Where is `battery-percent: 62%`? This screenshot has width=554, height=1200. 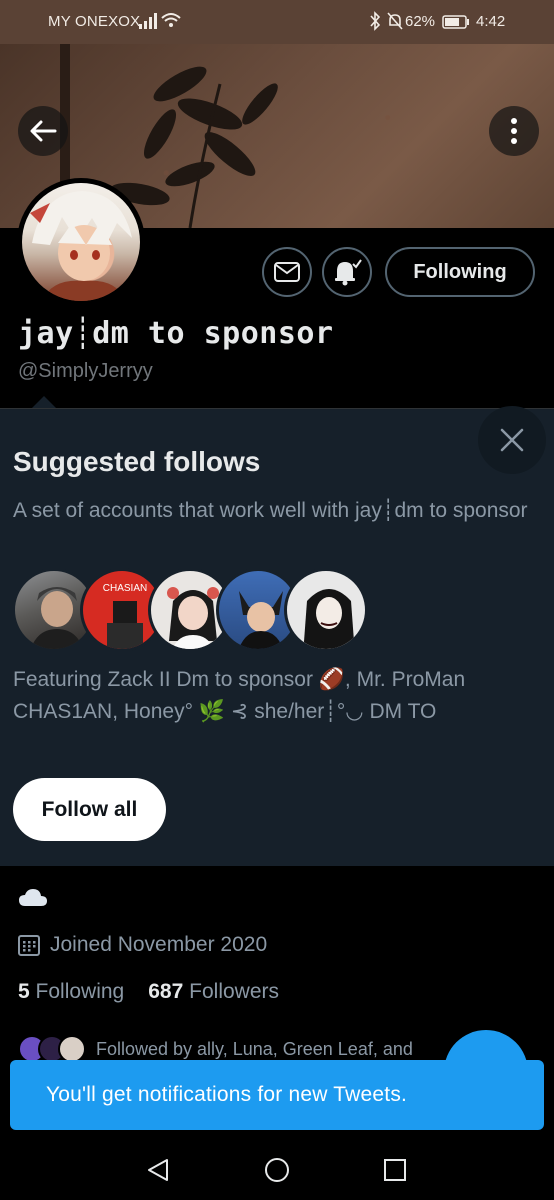
battery-percent: 62% is located at coordinates (420, 21).